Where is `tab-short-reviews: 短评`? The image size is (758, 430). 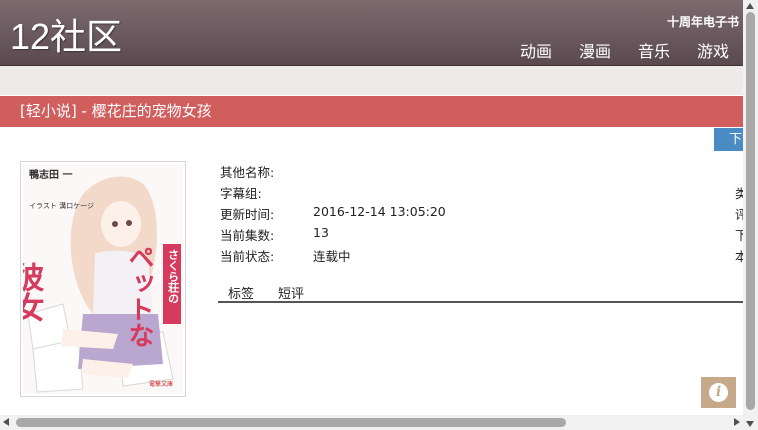
tab-short-reviews: 短评 is located at coordinates (291, 292).